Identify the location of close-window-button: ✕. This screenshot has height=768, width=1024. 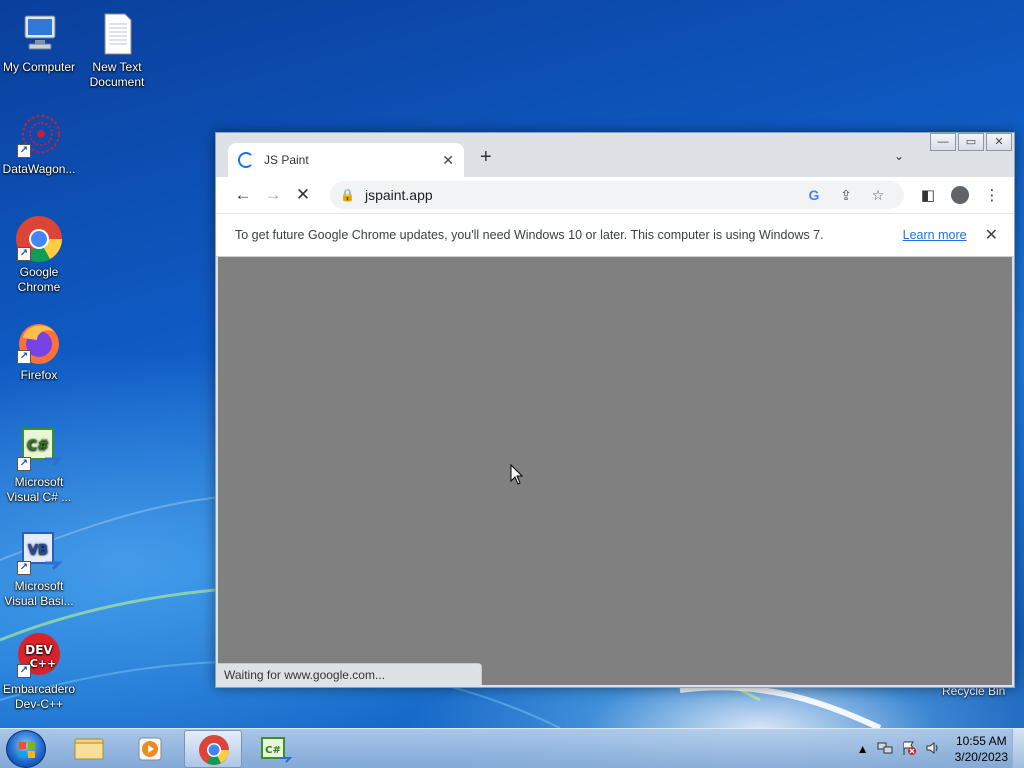
(999, 142).